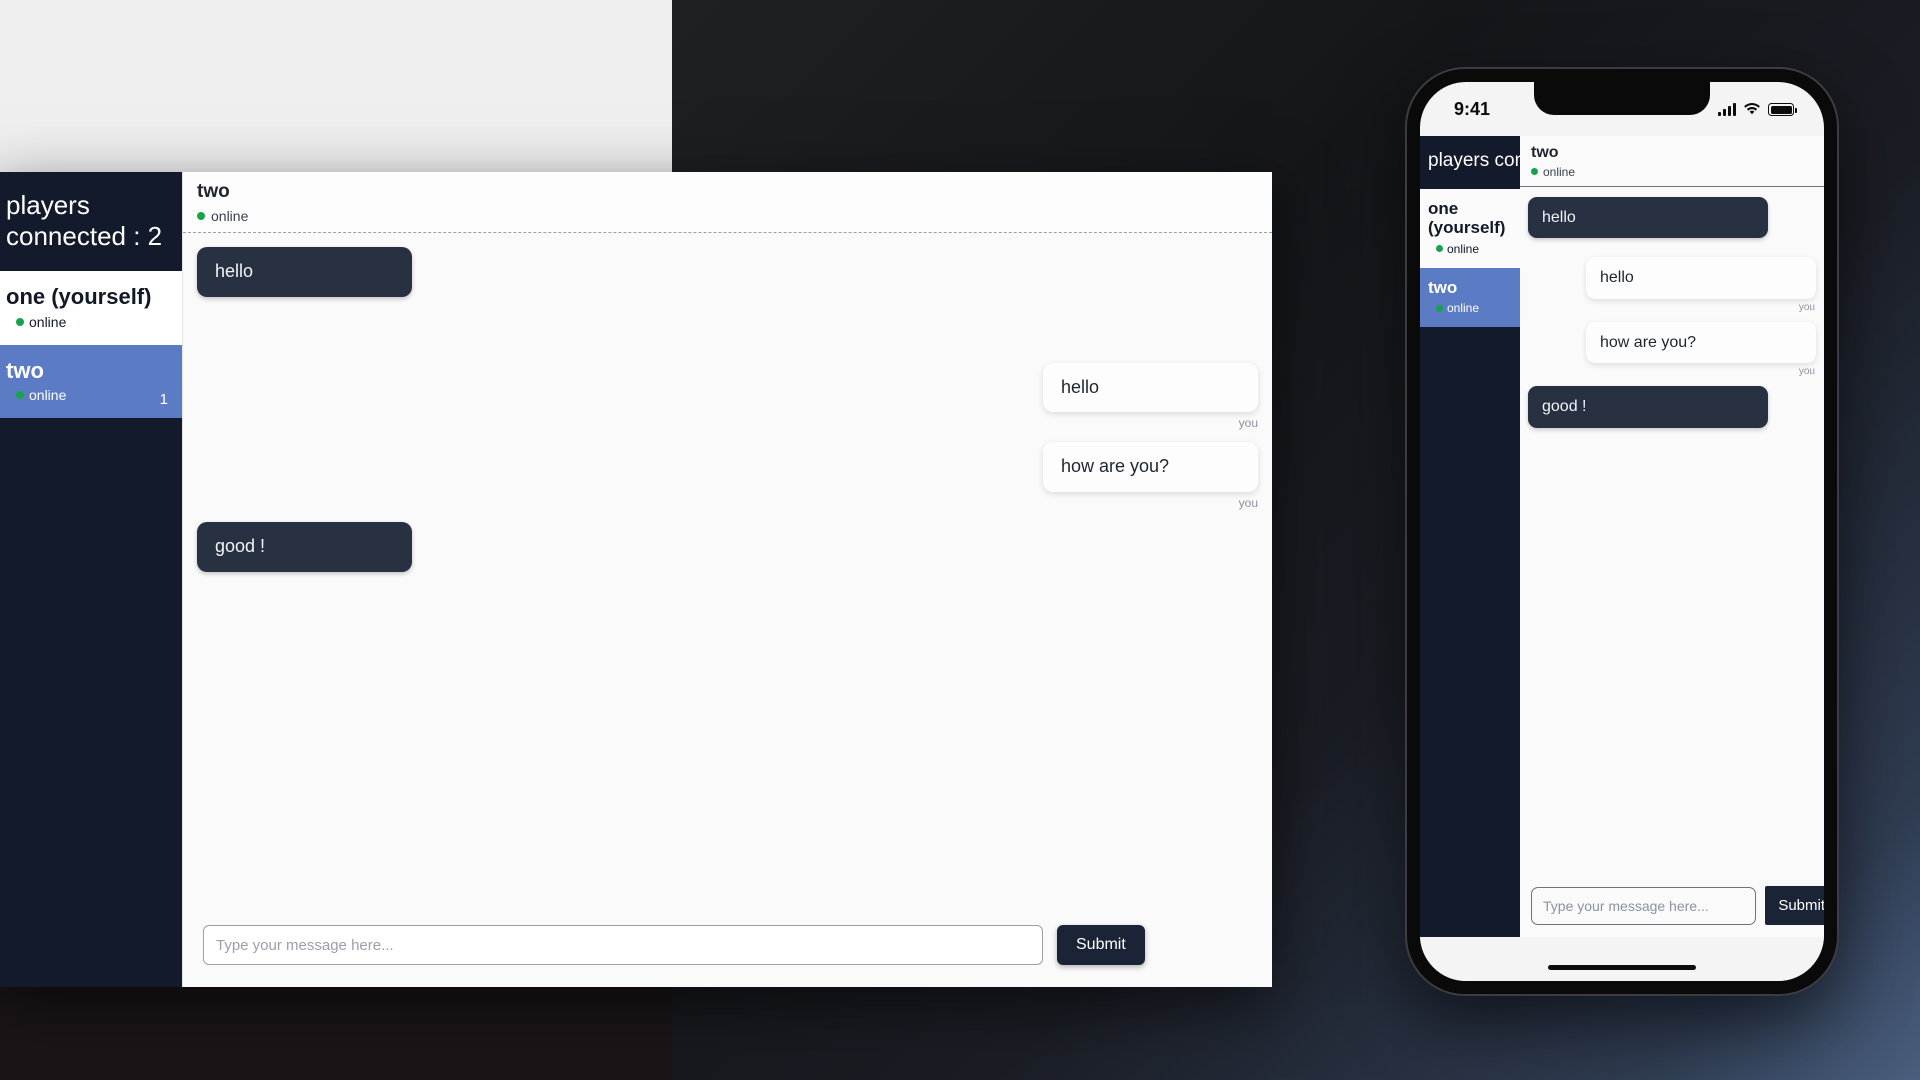 This screenshot has width=1920, height=1080. What do you see at coordinates (1782, 109) in the screenshot?
I see `battery-icon` at bounding box center [1782, 109].